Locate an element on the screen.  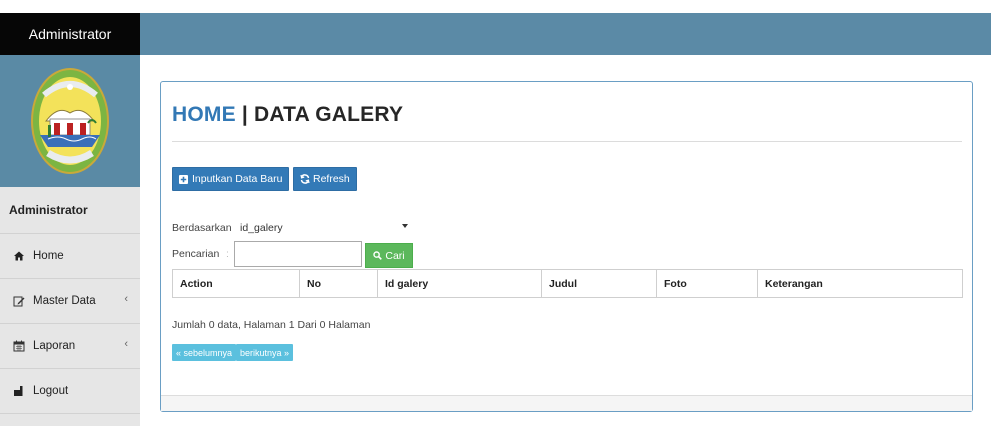
logout-icon is located at coordinates (18, 391).